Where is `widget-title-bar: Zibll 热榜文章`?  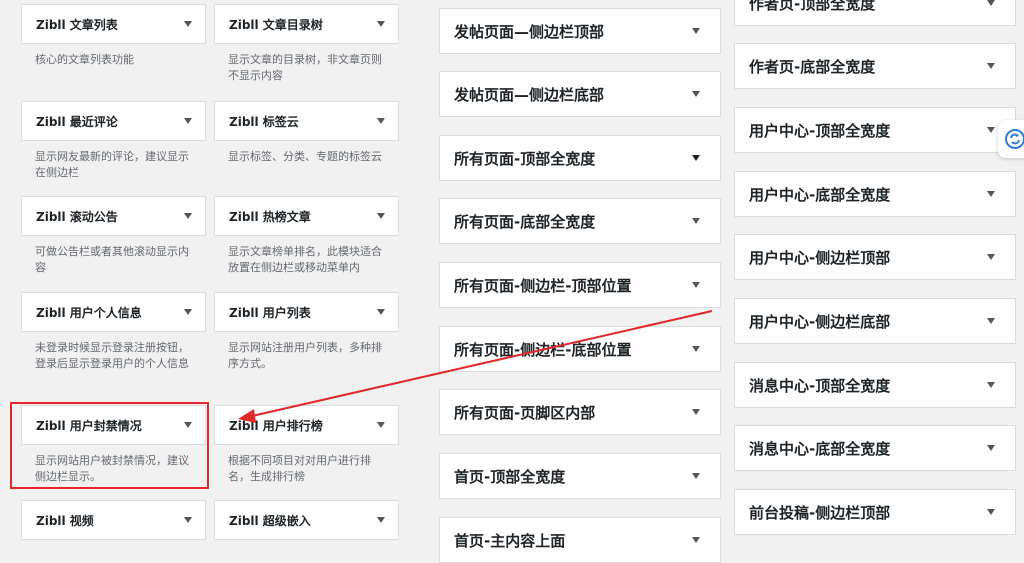
widget-title-bar: Zibll 热榜文章 is located at coordinates (306, 216).